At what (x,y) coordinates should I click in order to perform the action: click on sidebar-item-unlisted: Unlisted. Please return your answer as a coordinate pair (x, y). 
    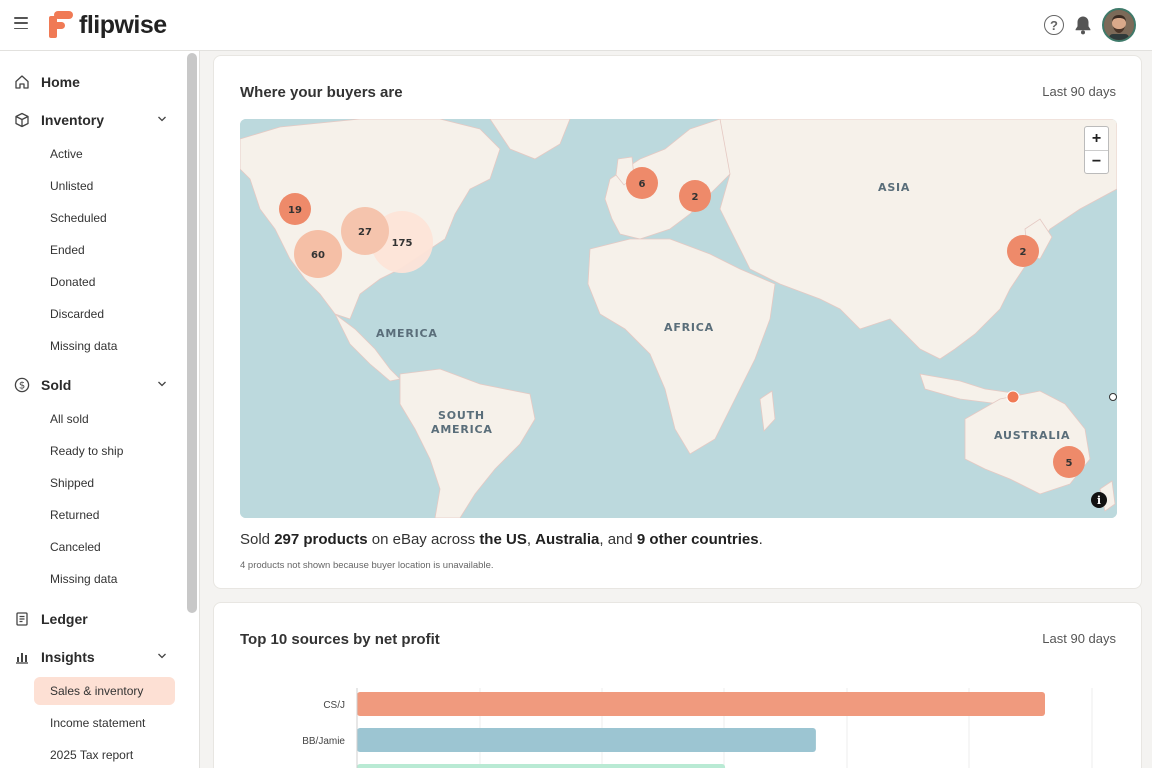
    Looking at the image, I should click on (71, 186).